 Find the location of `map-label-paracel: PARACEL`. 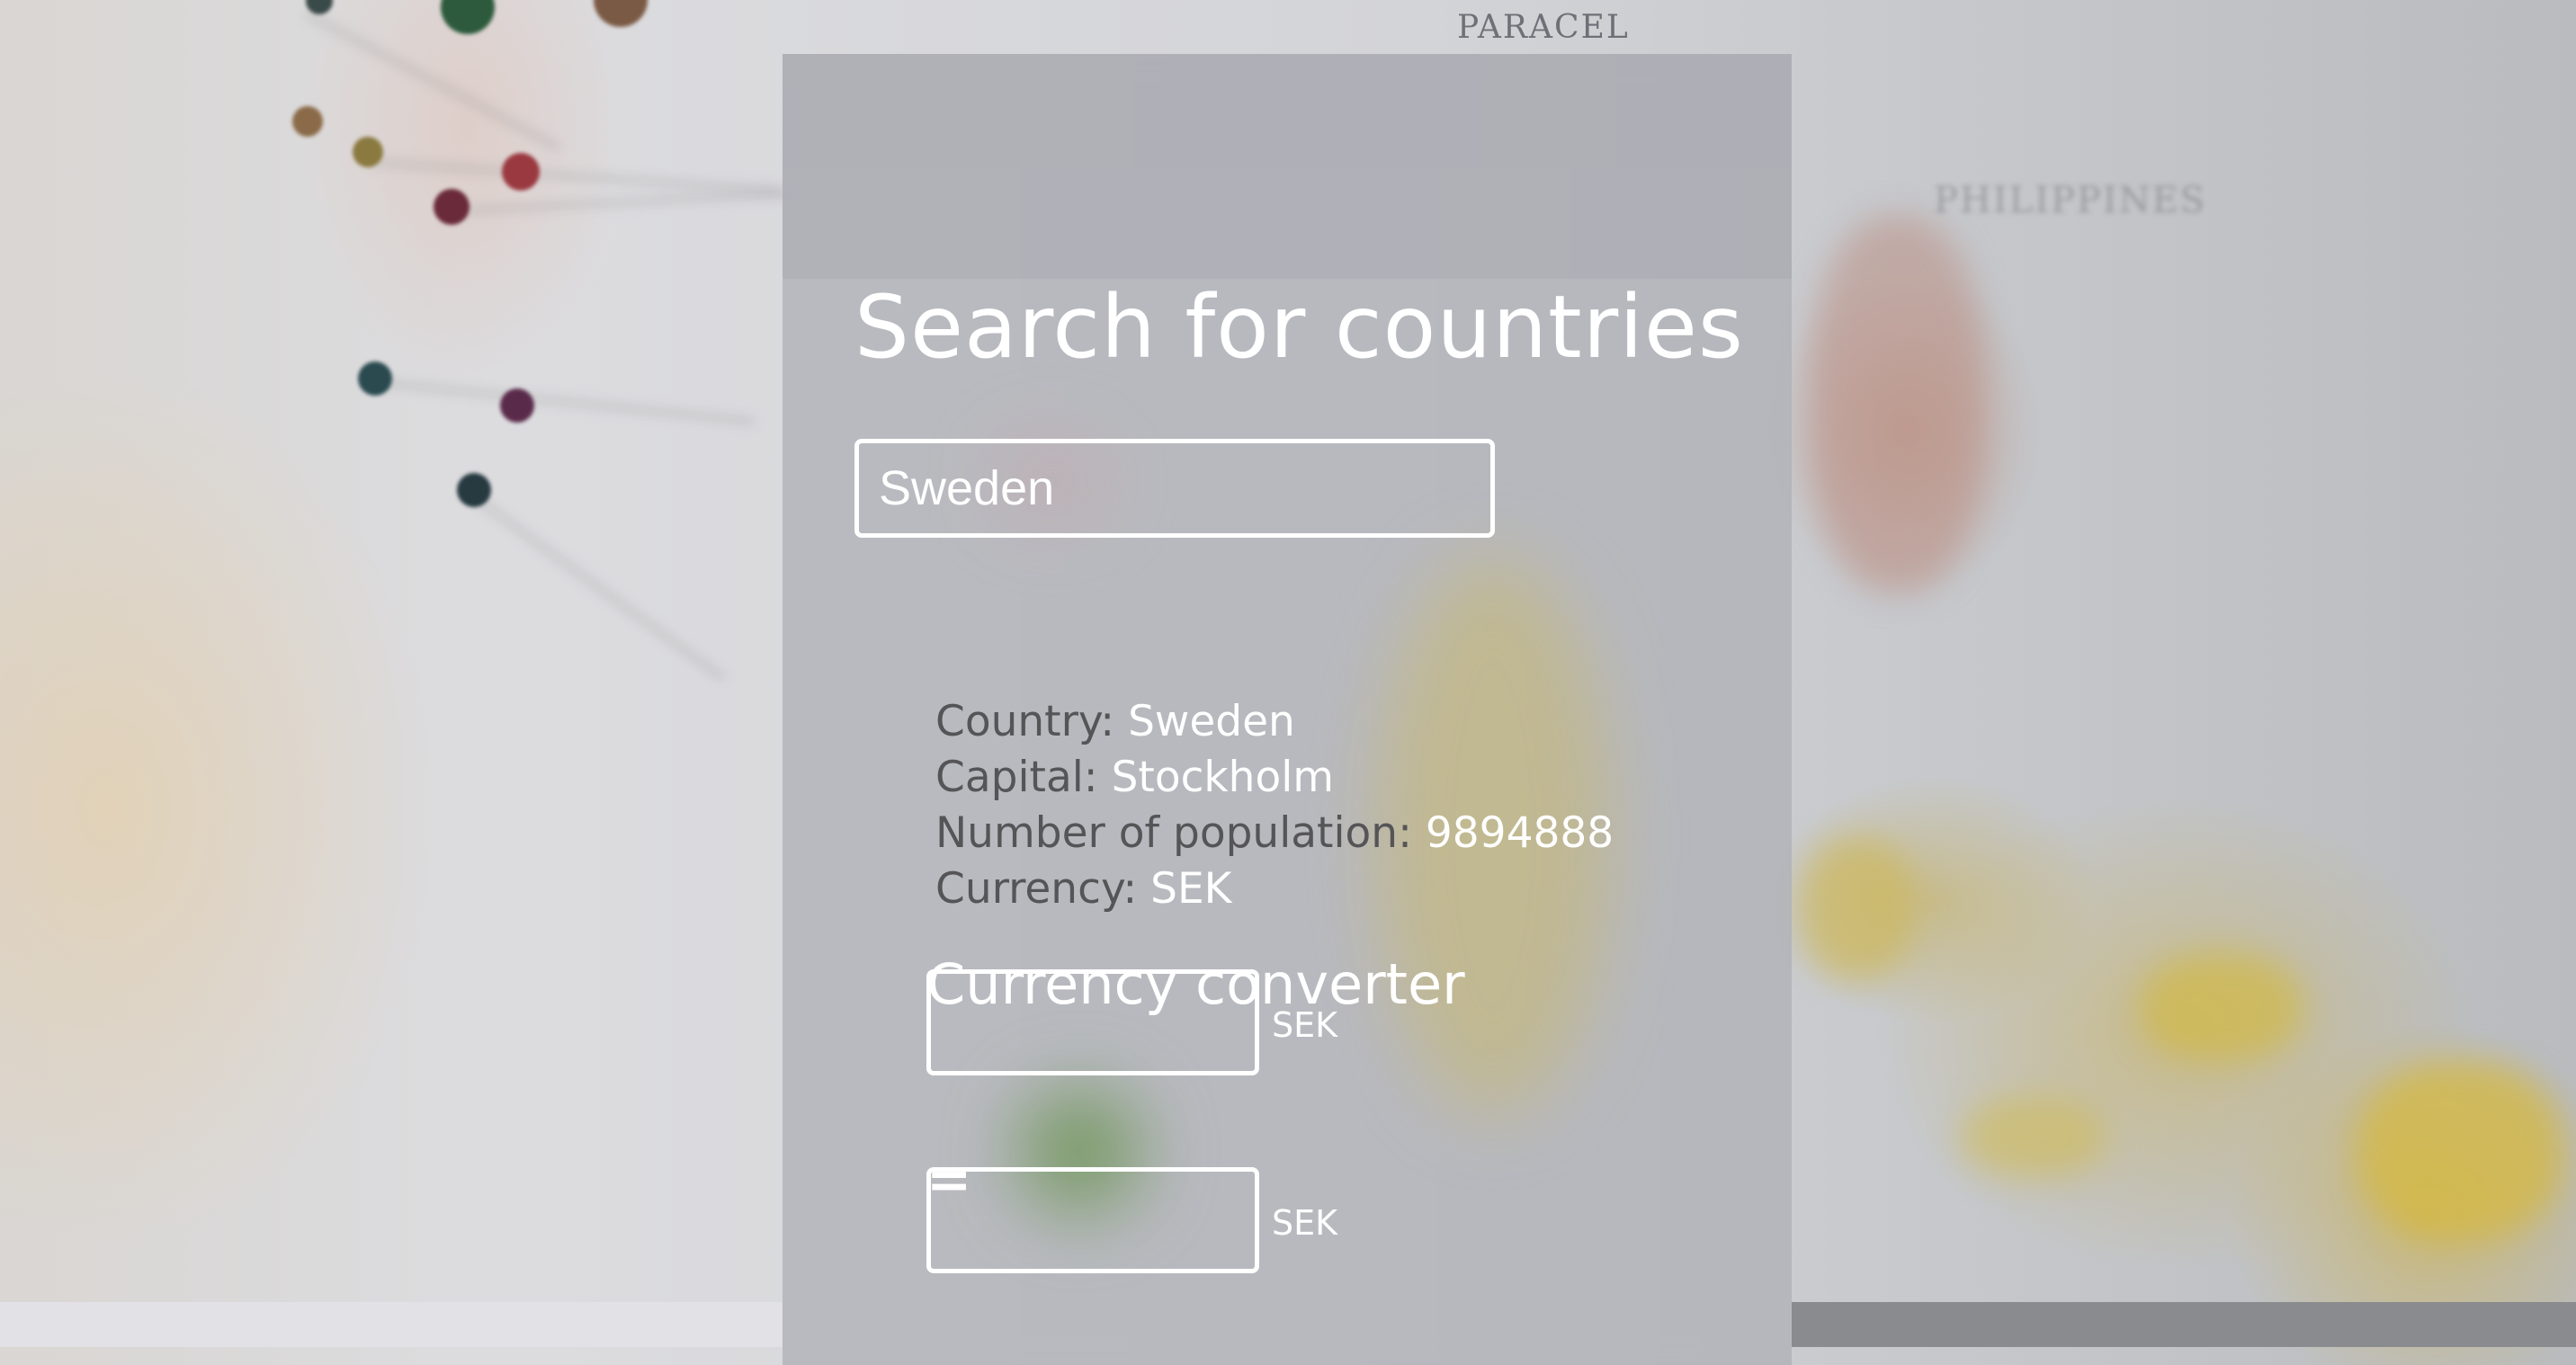

map-label-paracel: PARACEL is located at coordinates (1543, 28).